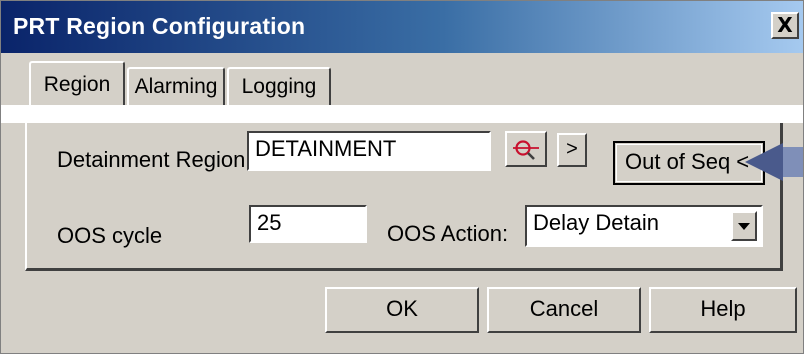 Image resolution: width=804 pixels, height=354 pixels. I want to click on oos-cycle-input: 25, so click(308, 224).